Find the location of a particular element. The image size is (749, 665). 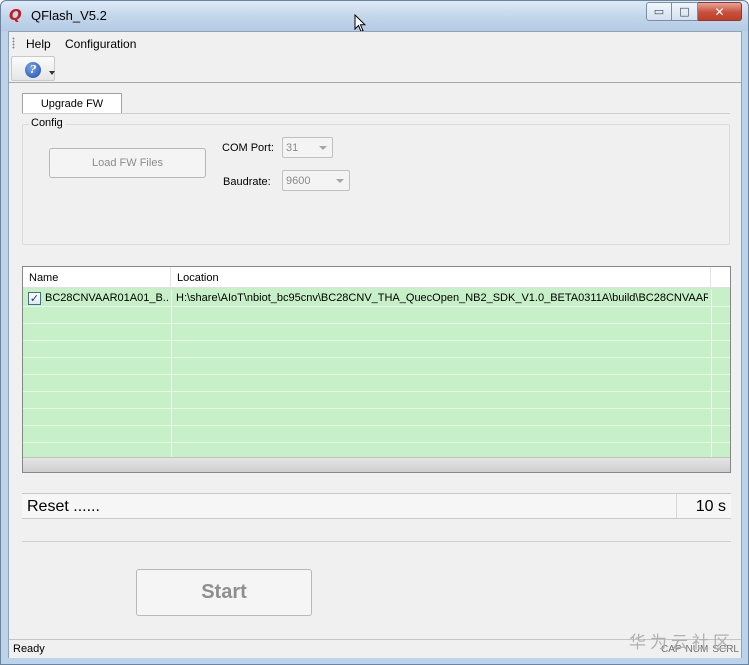

close-icon: ✕ is located at coordinates (719, 11).